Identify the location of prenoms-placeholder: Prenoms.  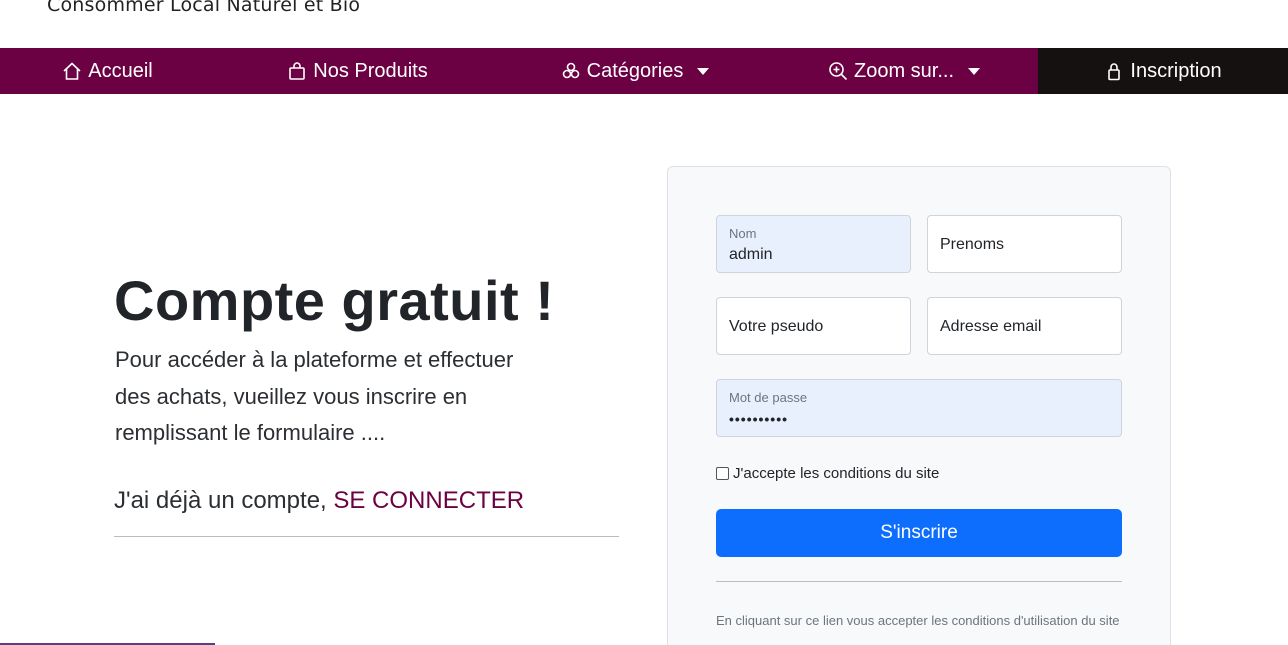
(972, 244).